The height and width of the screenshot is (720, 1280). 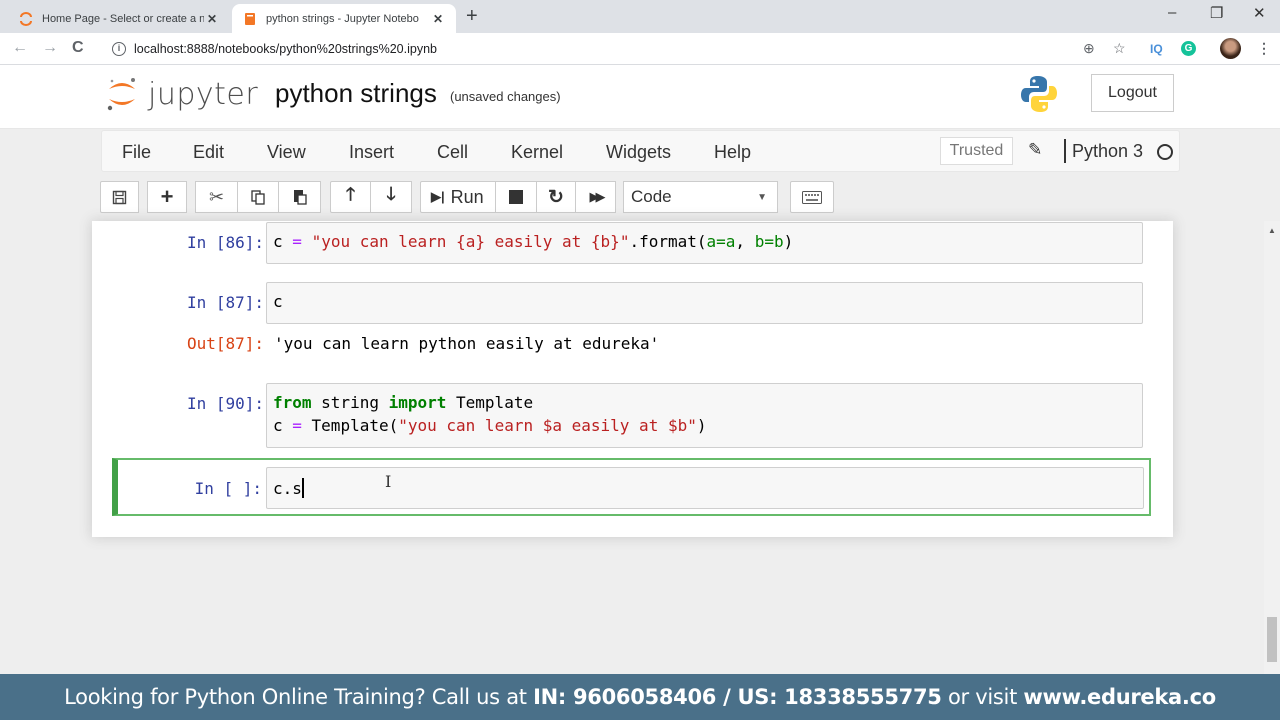 I want to click on notebook-icon, so click(x=250, y=19).